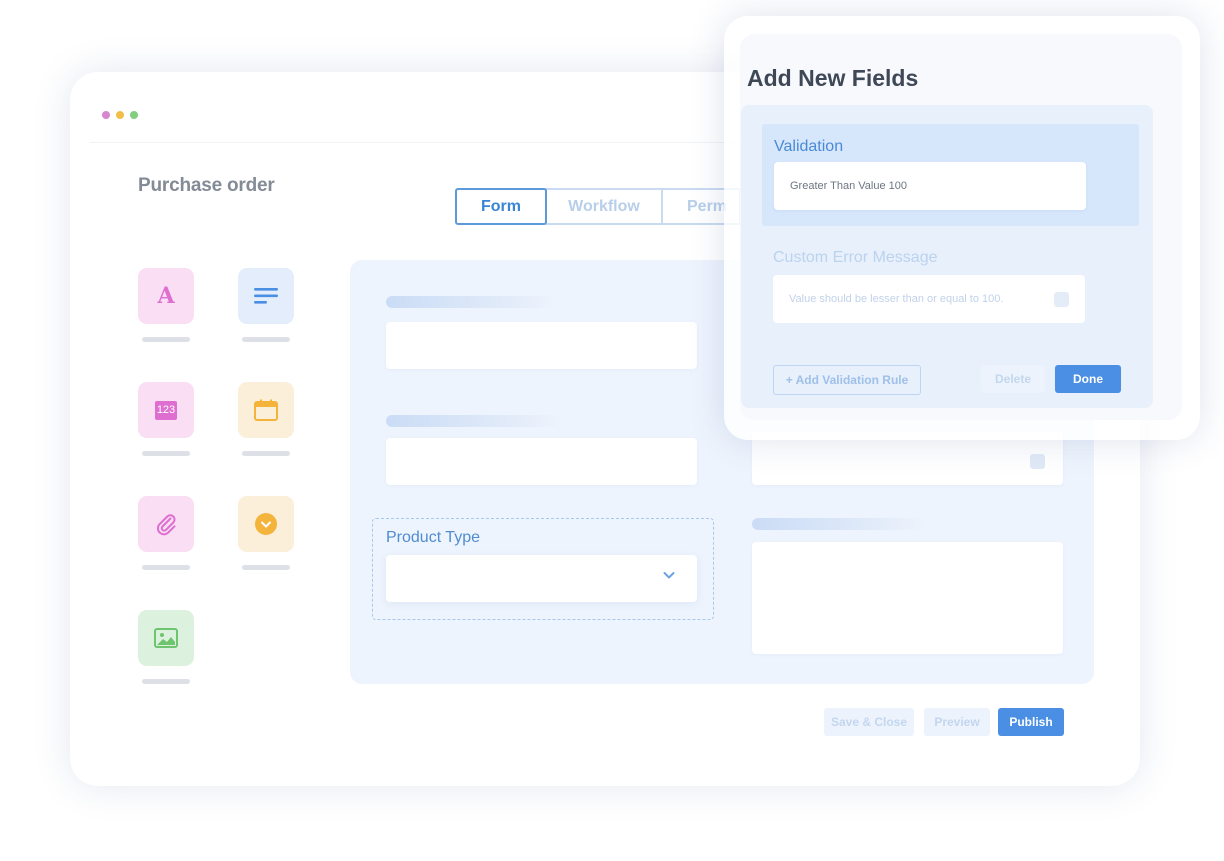  I want to click on number-field-icon: 123, so click(166, 410).